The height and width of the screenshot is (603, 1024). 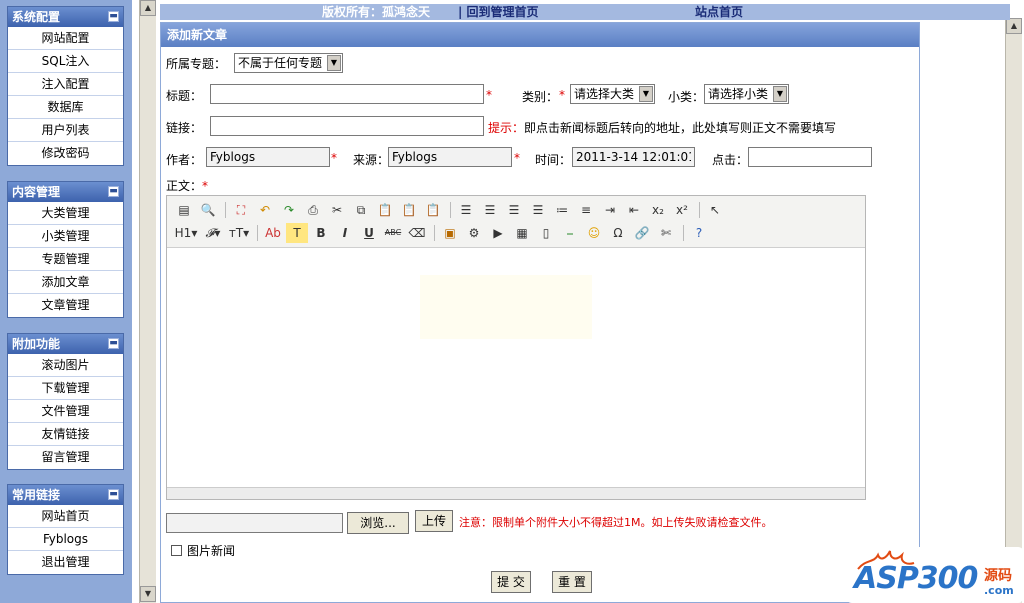 What do you see at coordinates (347, 126) in the screenshot?
I see `link-input` at bounding box center [347, 126].